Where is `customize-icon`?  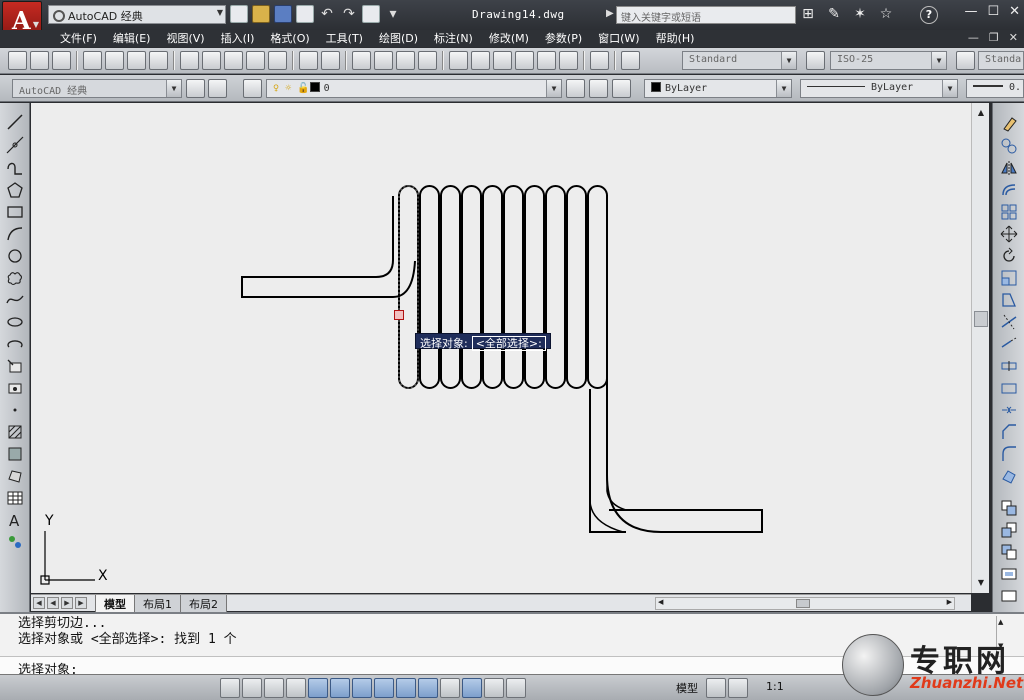
customize-icon is located at coordinates (217, 88).